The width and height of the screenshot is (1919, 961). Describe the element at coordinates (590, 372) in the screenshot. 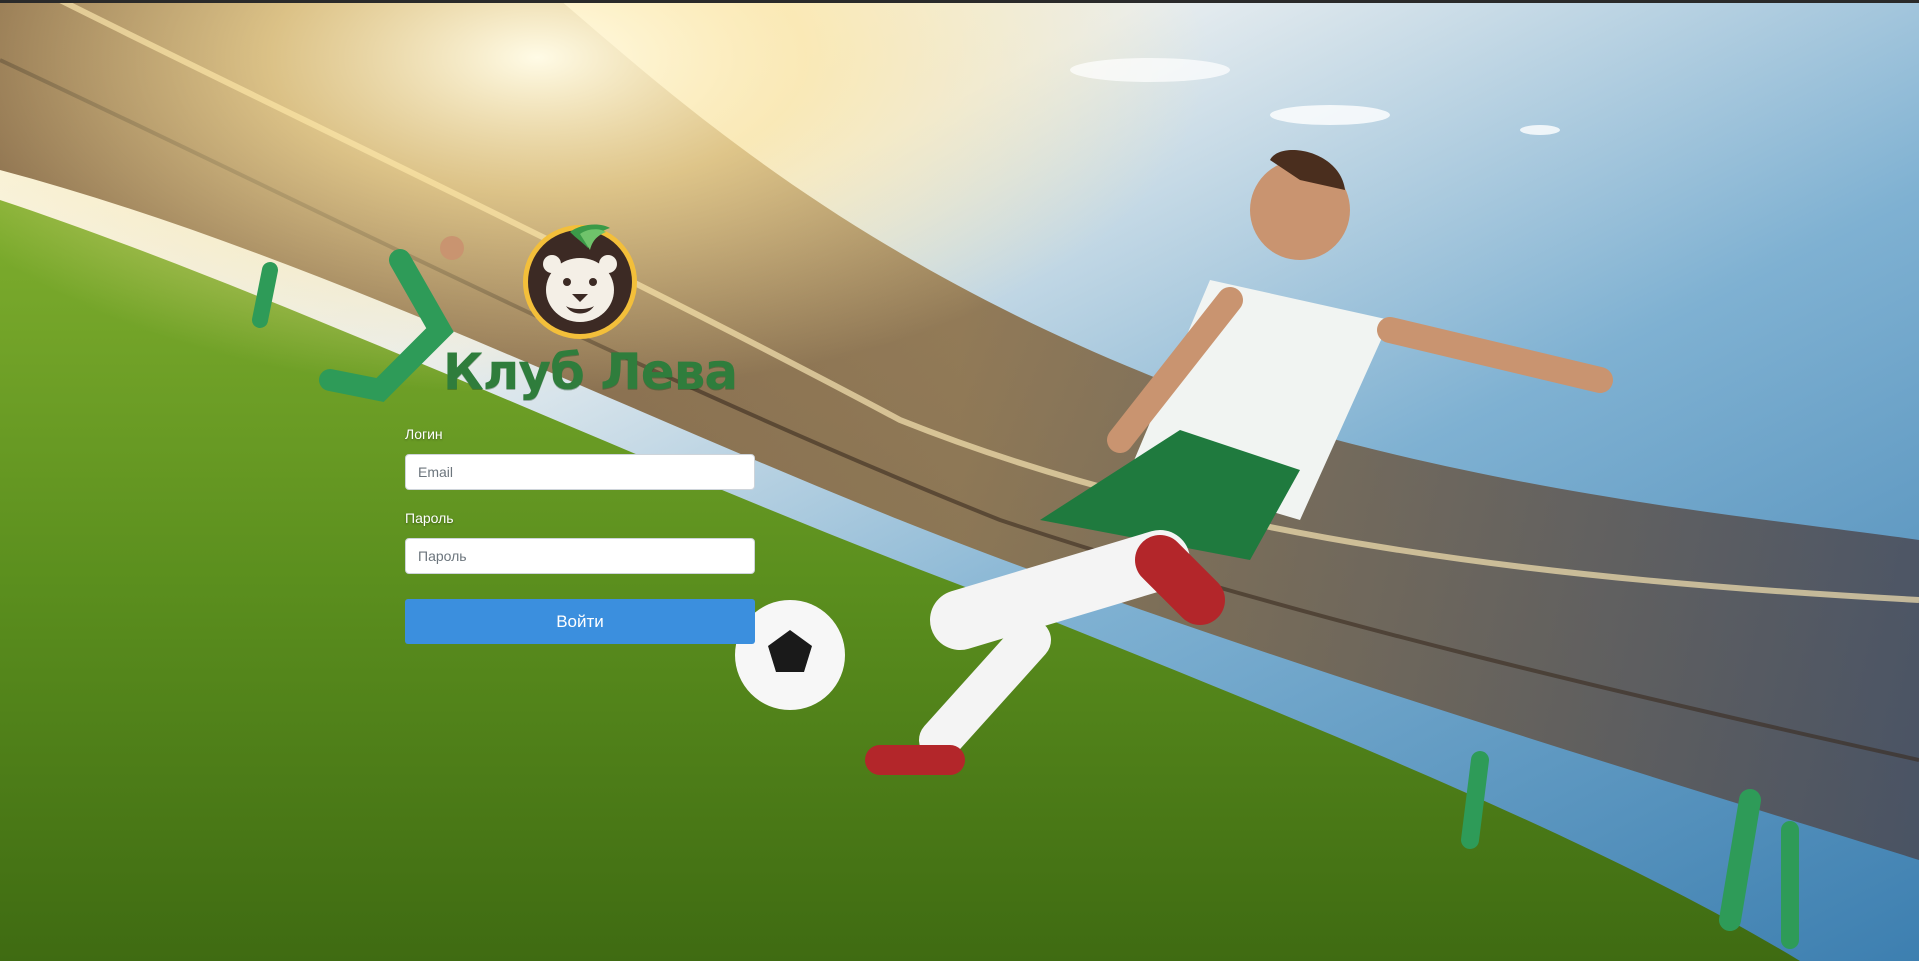

I see `brand-name: Клуб Лева` at that location.